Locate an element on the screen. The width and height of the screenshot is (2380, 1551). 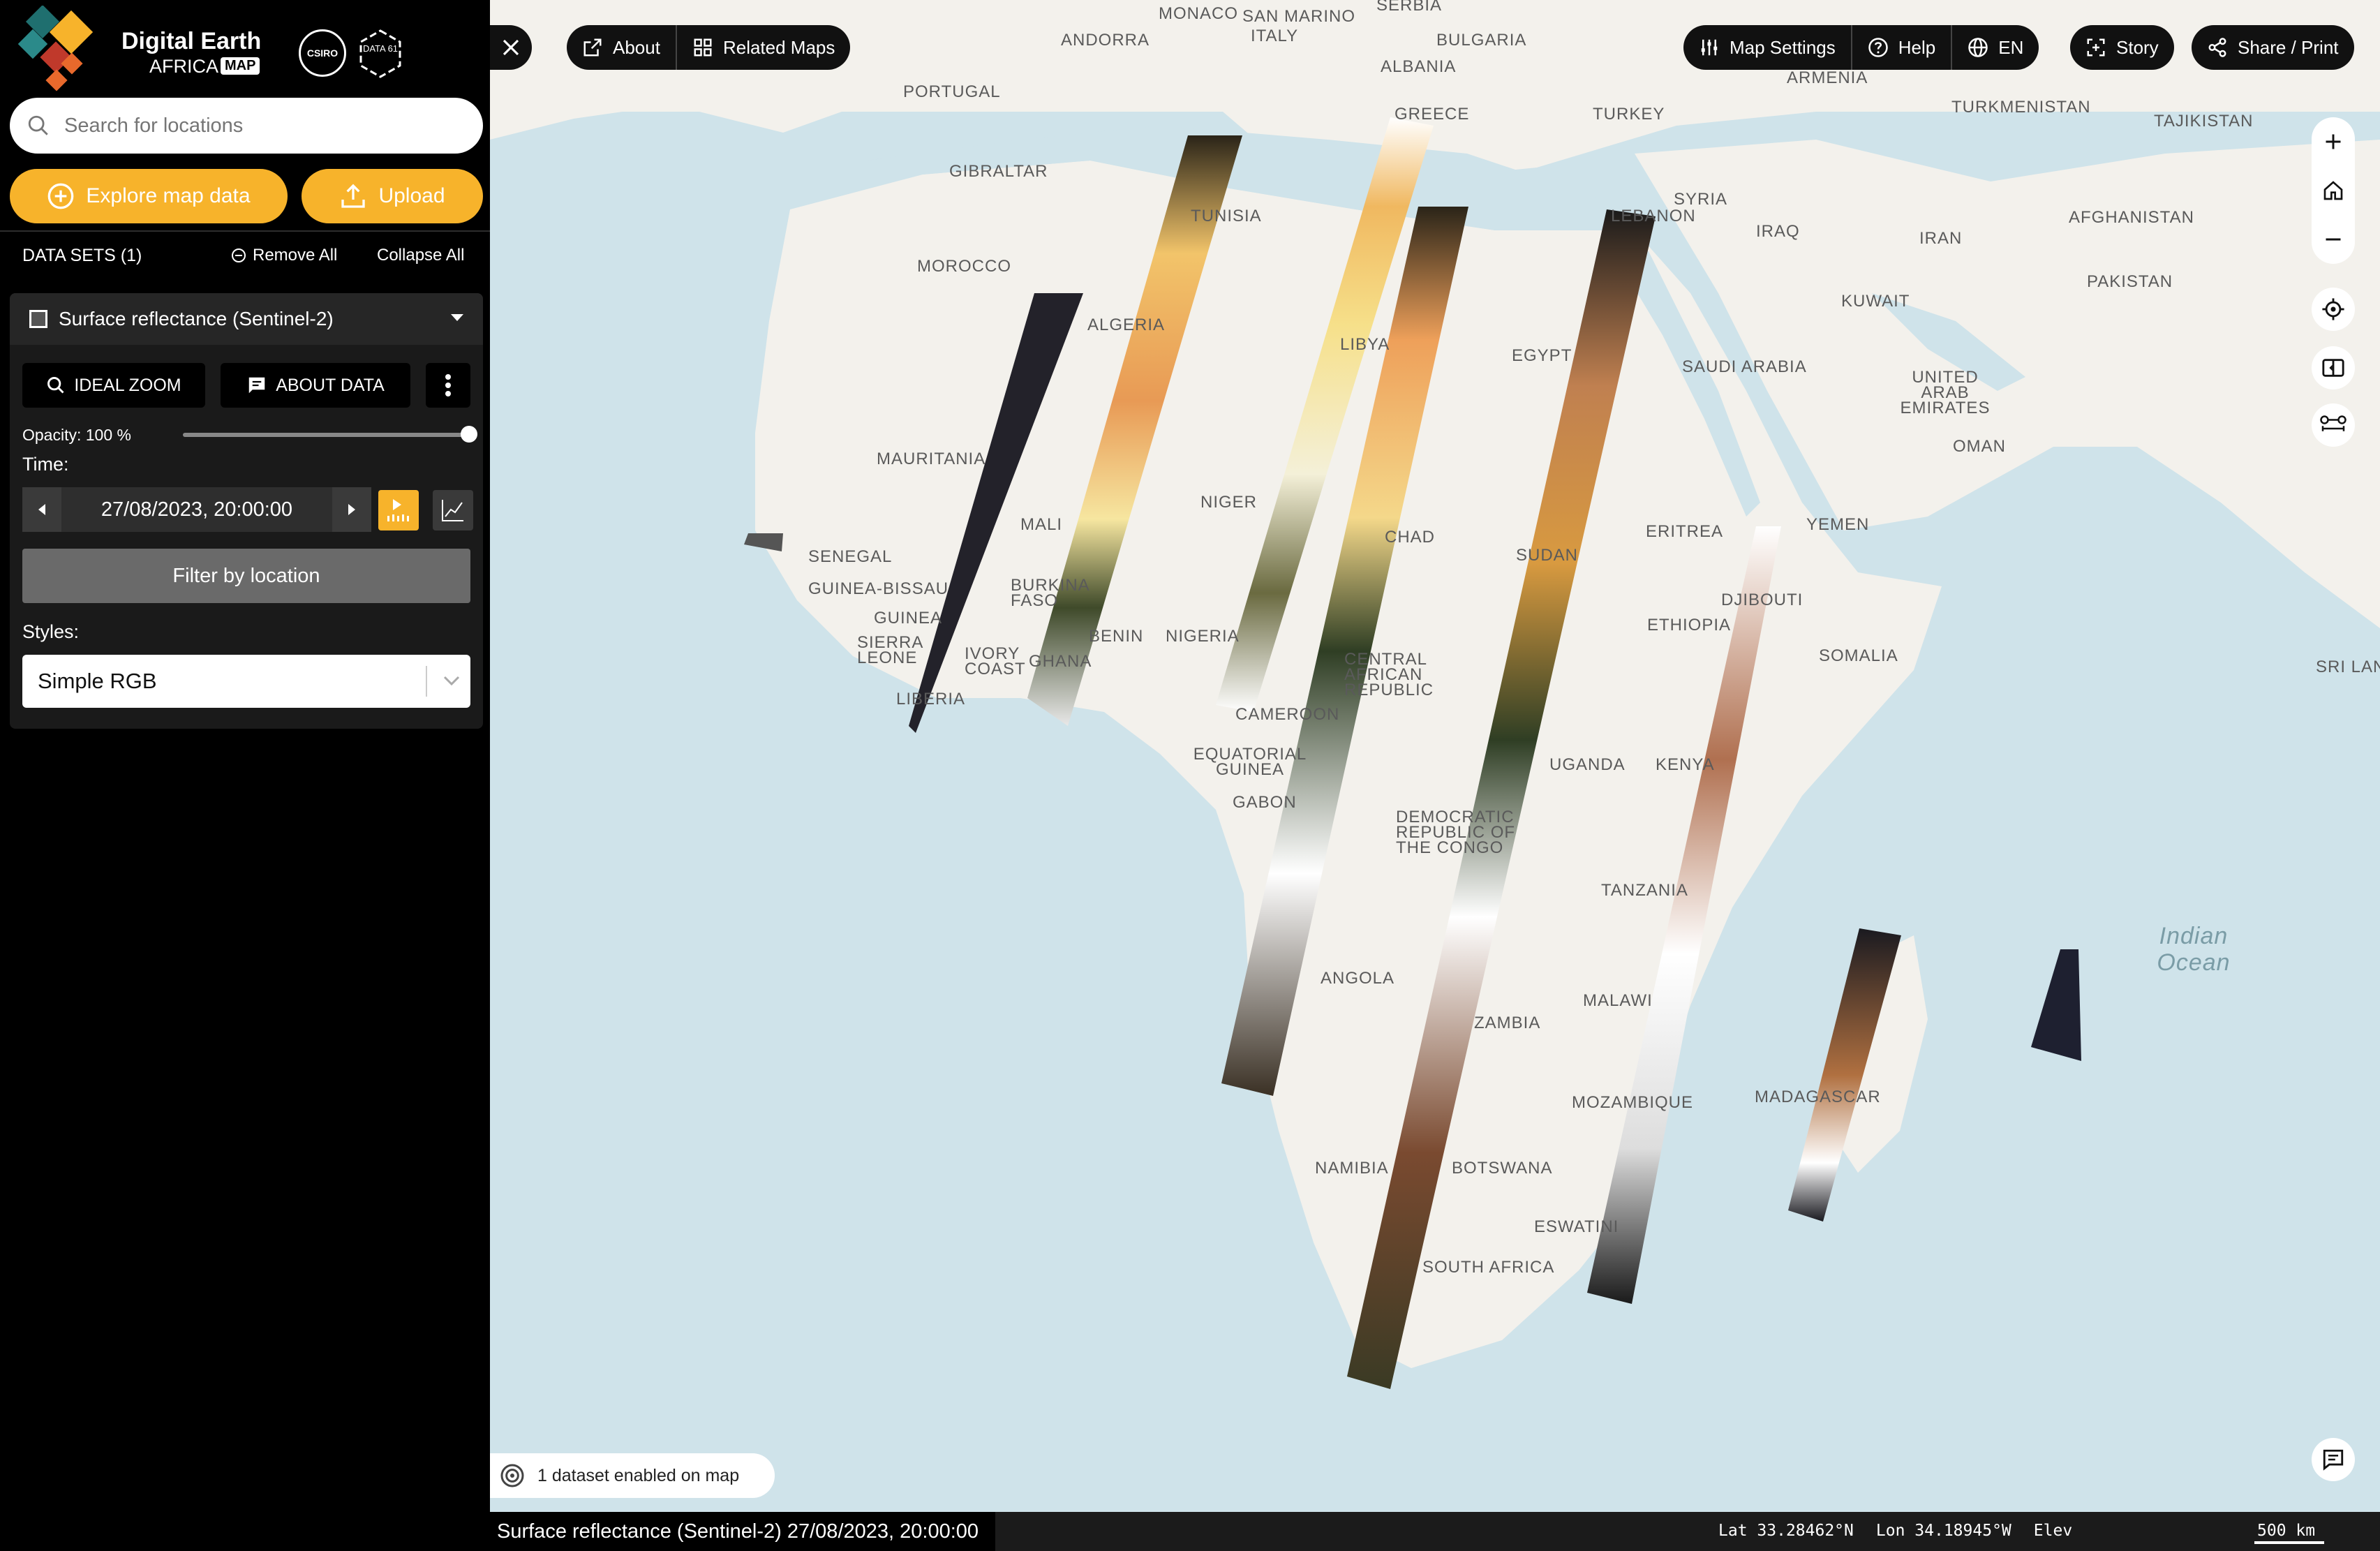
map-label: EQUATORIAL GUINEA is located at coordinates (1250, 762).